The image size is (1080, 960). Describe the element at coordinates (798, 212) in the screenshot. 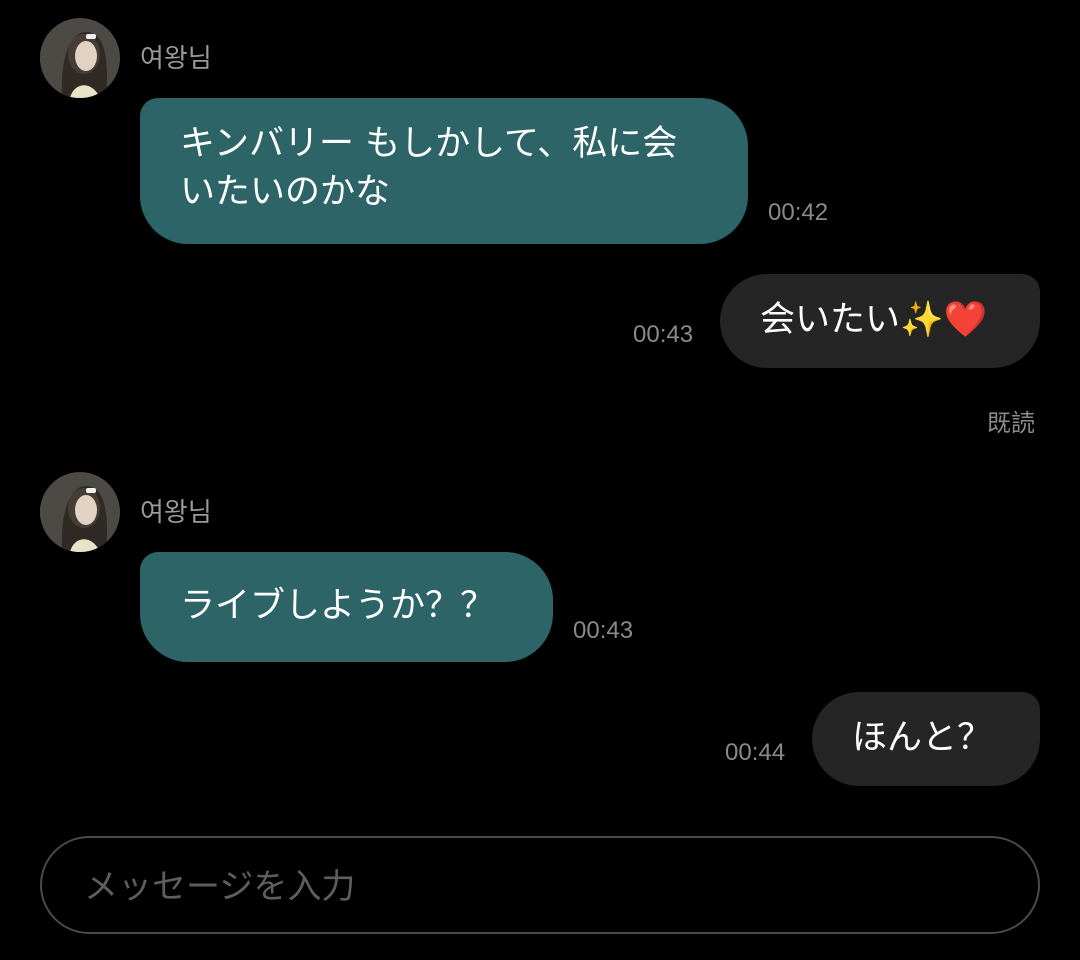

I see `message-timestamp: 00:42` at that location.